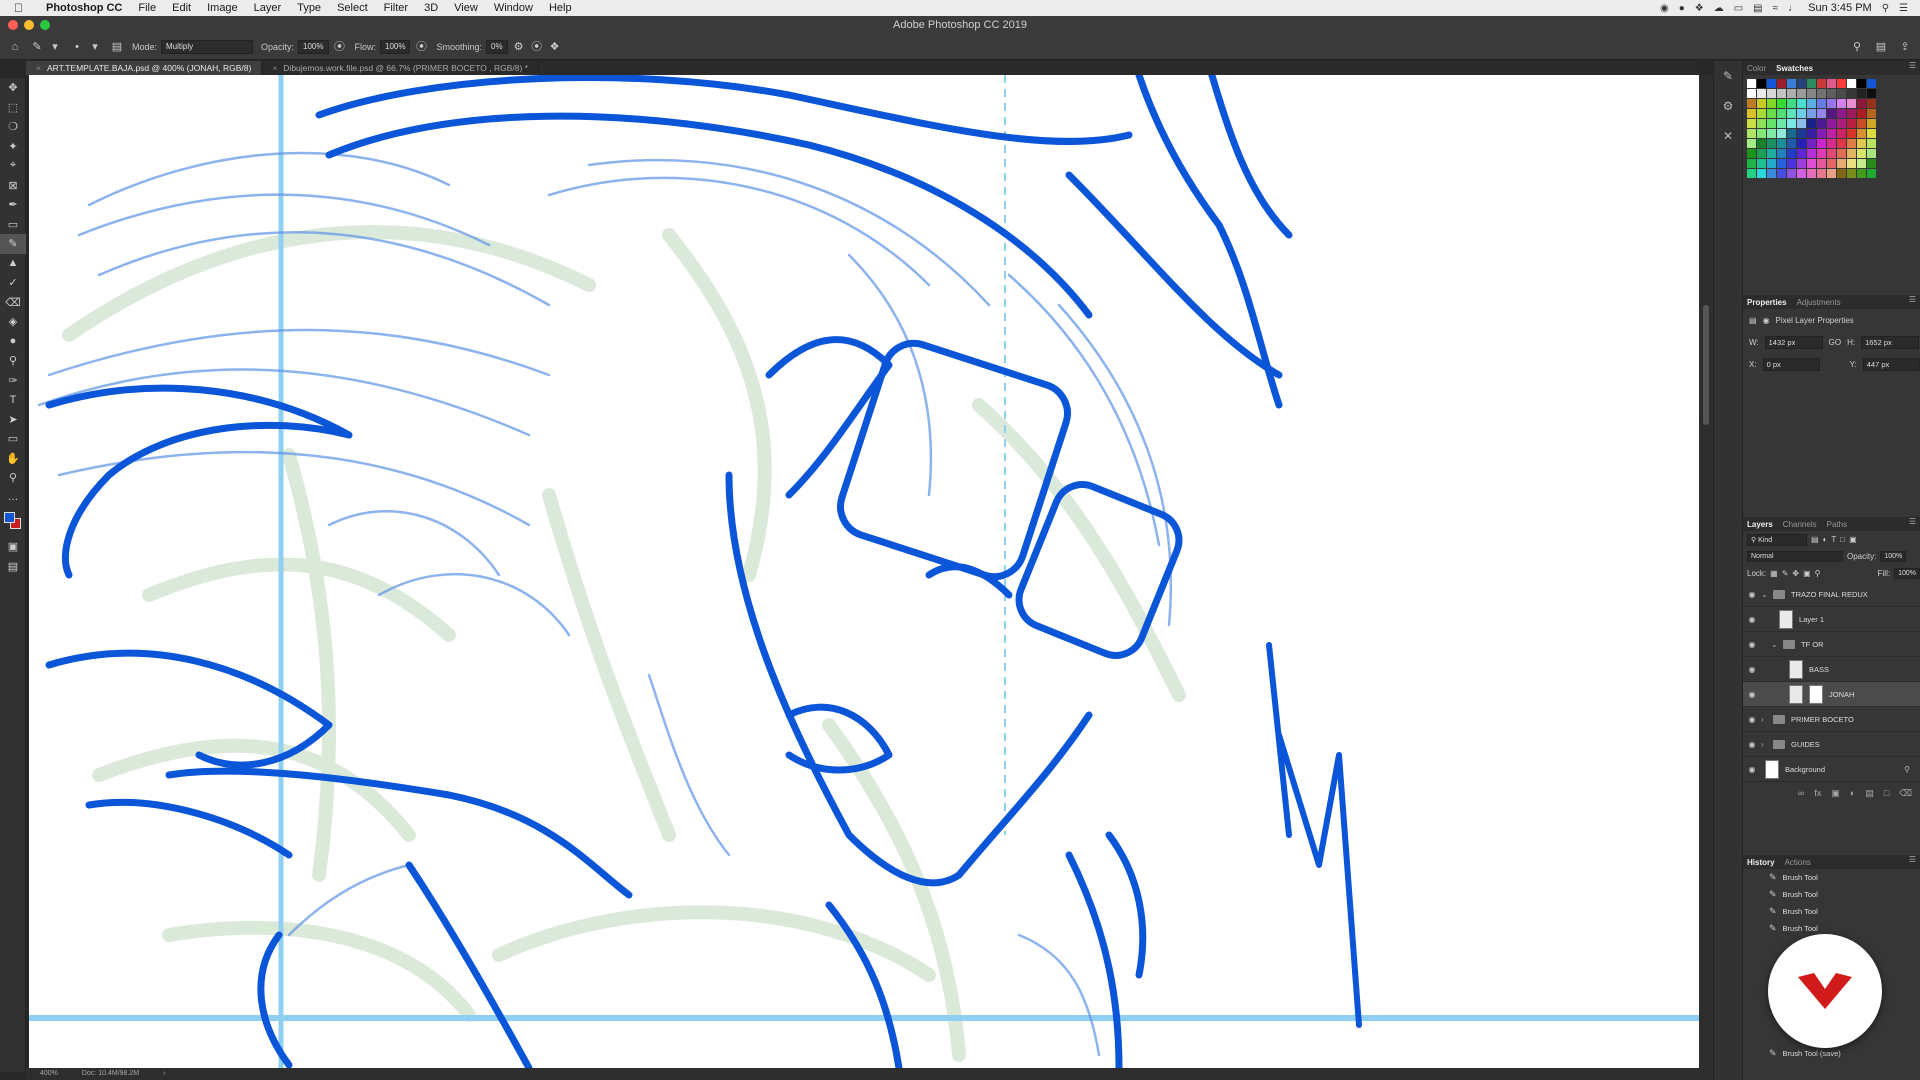 This screenshot has height=1080, width=1920. Describe the element at coordinates (1664, 8) in the screenshot. I see `record-icon: ◉` at that location.